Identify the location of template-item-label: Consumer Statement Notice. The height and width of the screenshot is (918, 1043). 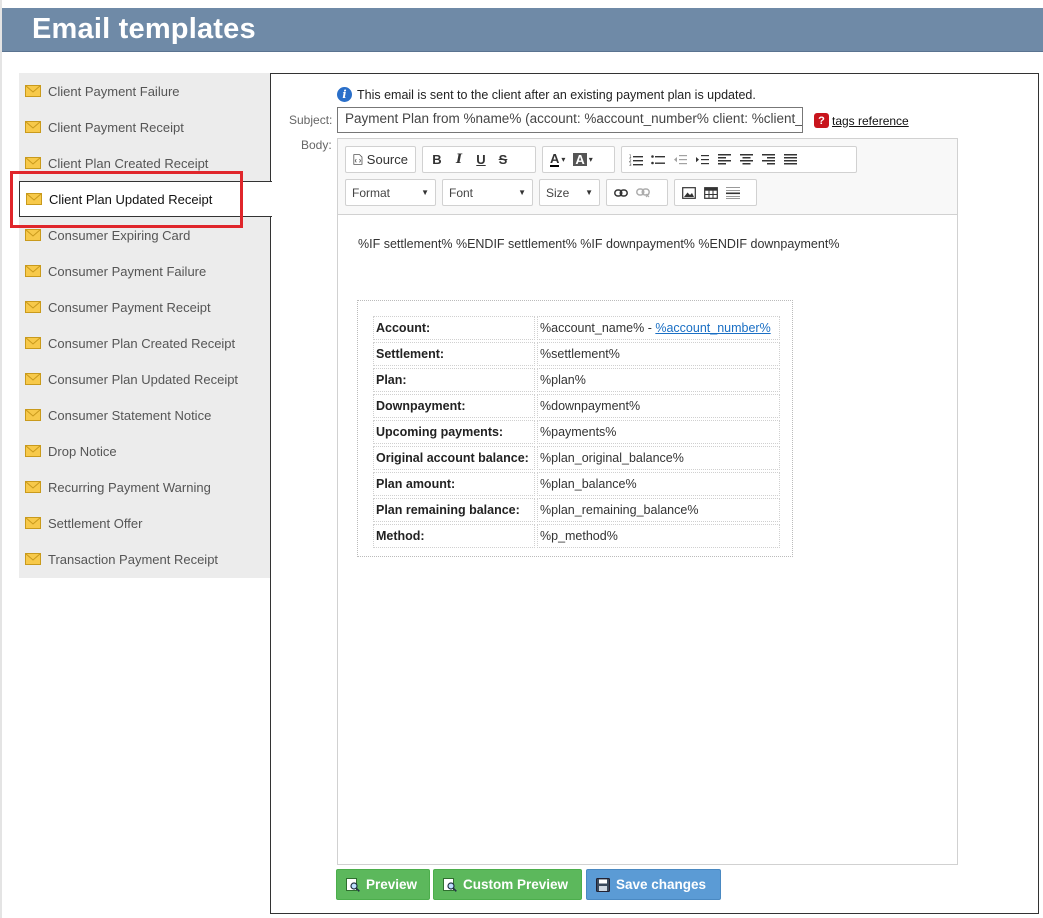
(130, 415).